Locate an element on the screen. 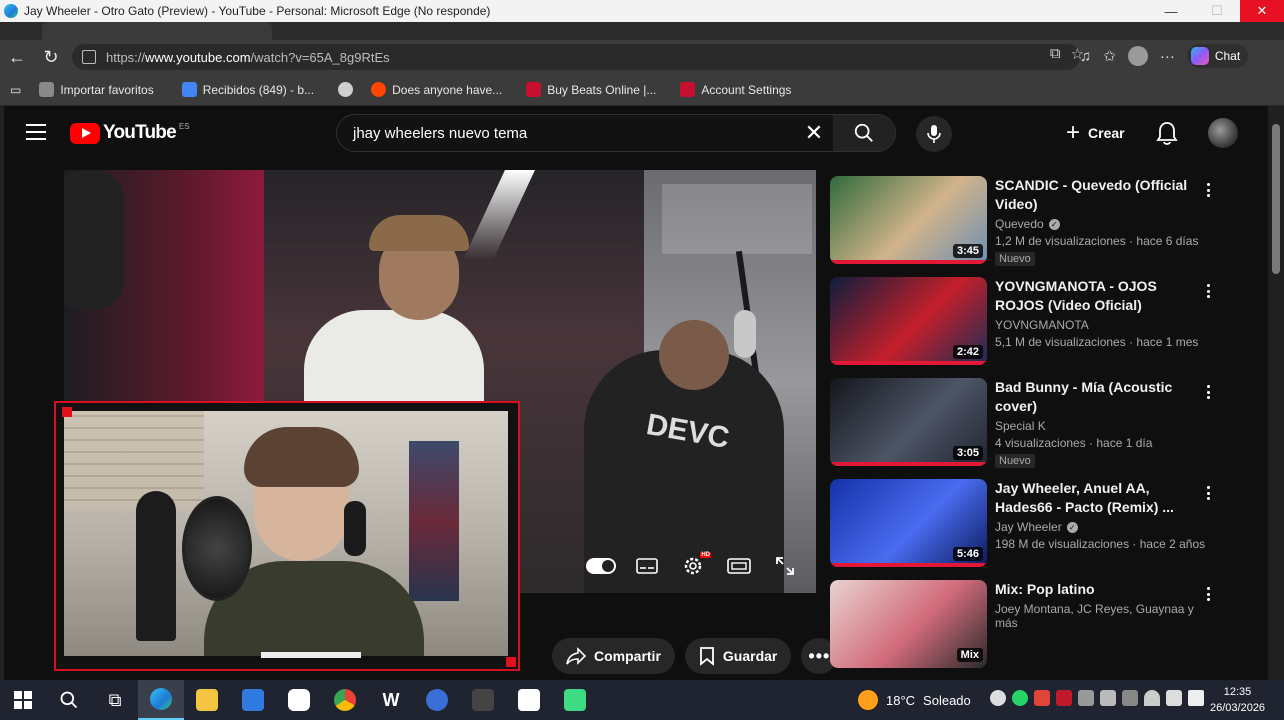  maximize-button: ☐ is located at coordinates (1217, 11).